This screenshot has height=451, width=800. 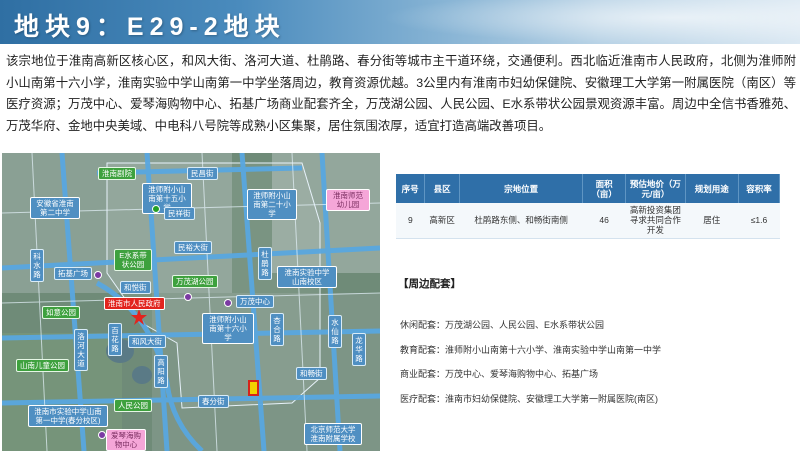 What do you see at coordinates (102, 435) in the screenshot?
I see `poi-marker-aiqinhai` at bounding box center [102, 435].